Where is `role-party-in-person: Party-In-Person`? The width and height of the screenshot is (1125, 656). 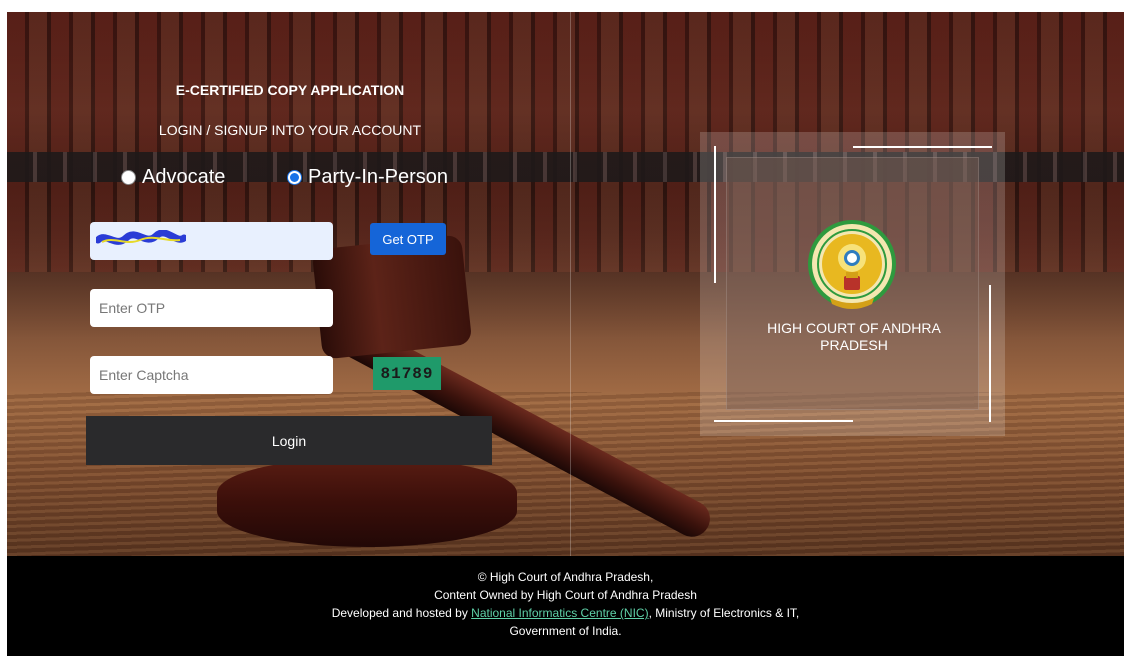
role-party-in-person: Party-In-Person is located at coordinates (367, 177).